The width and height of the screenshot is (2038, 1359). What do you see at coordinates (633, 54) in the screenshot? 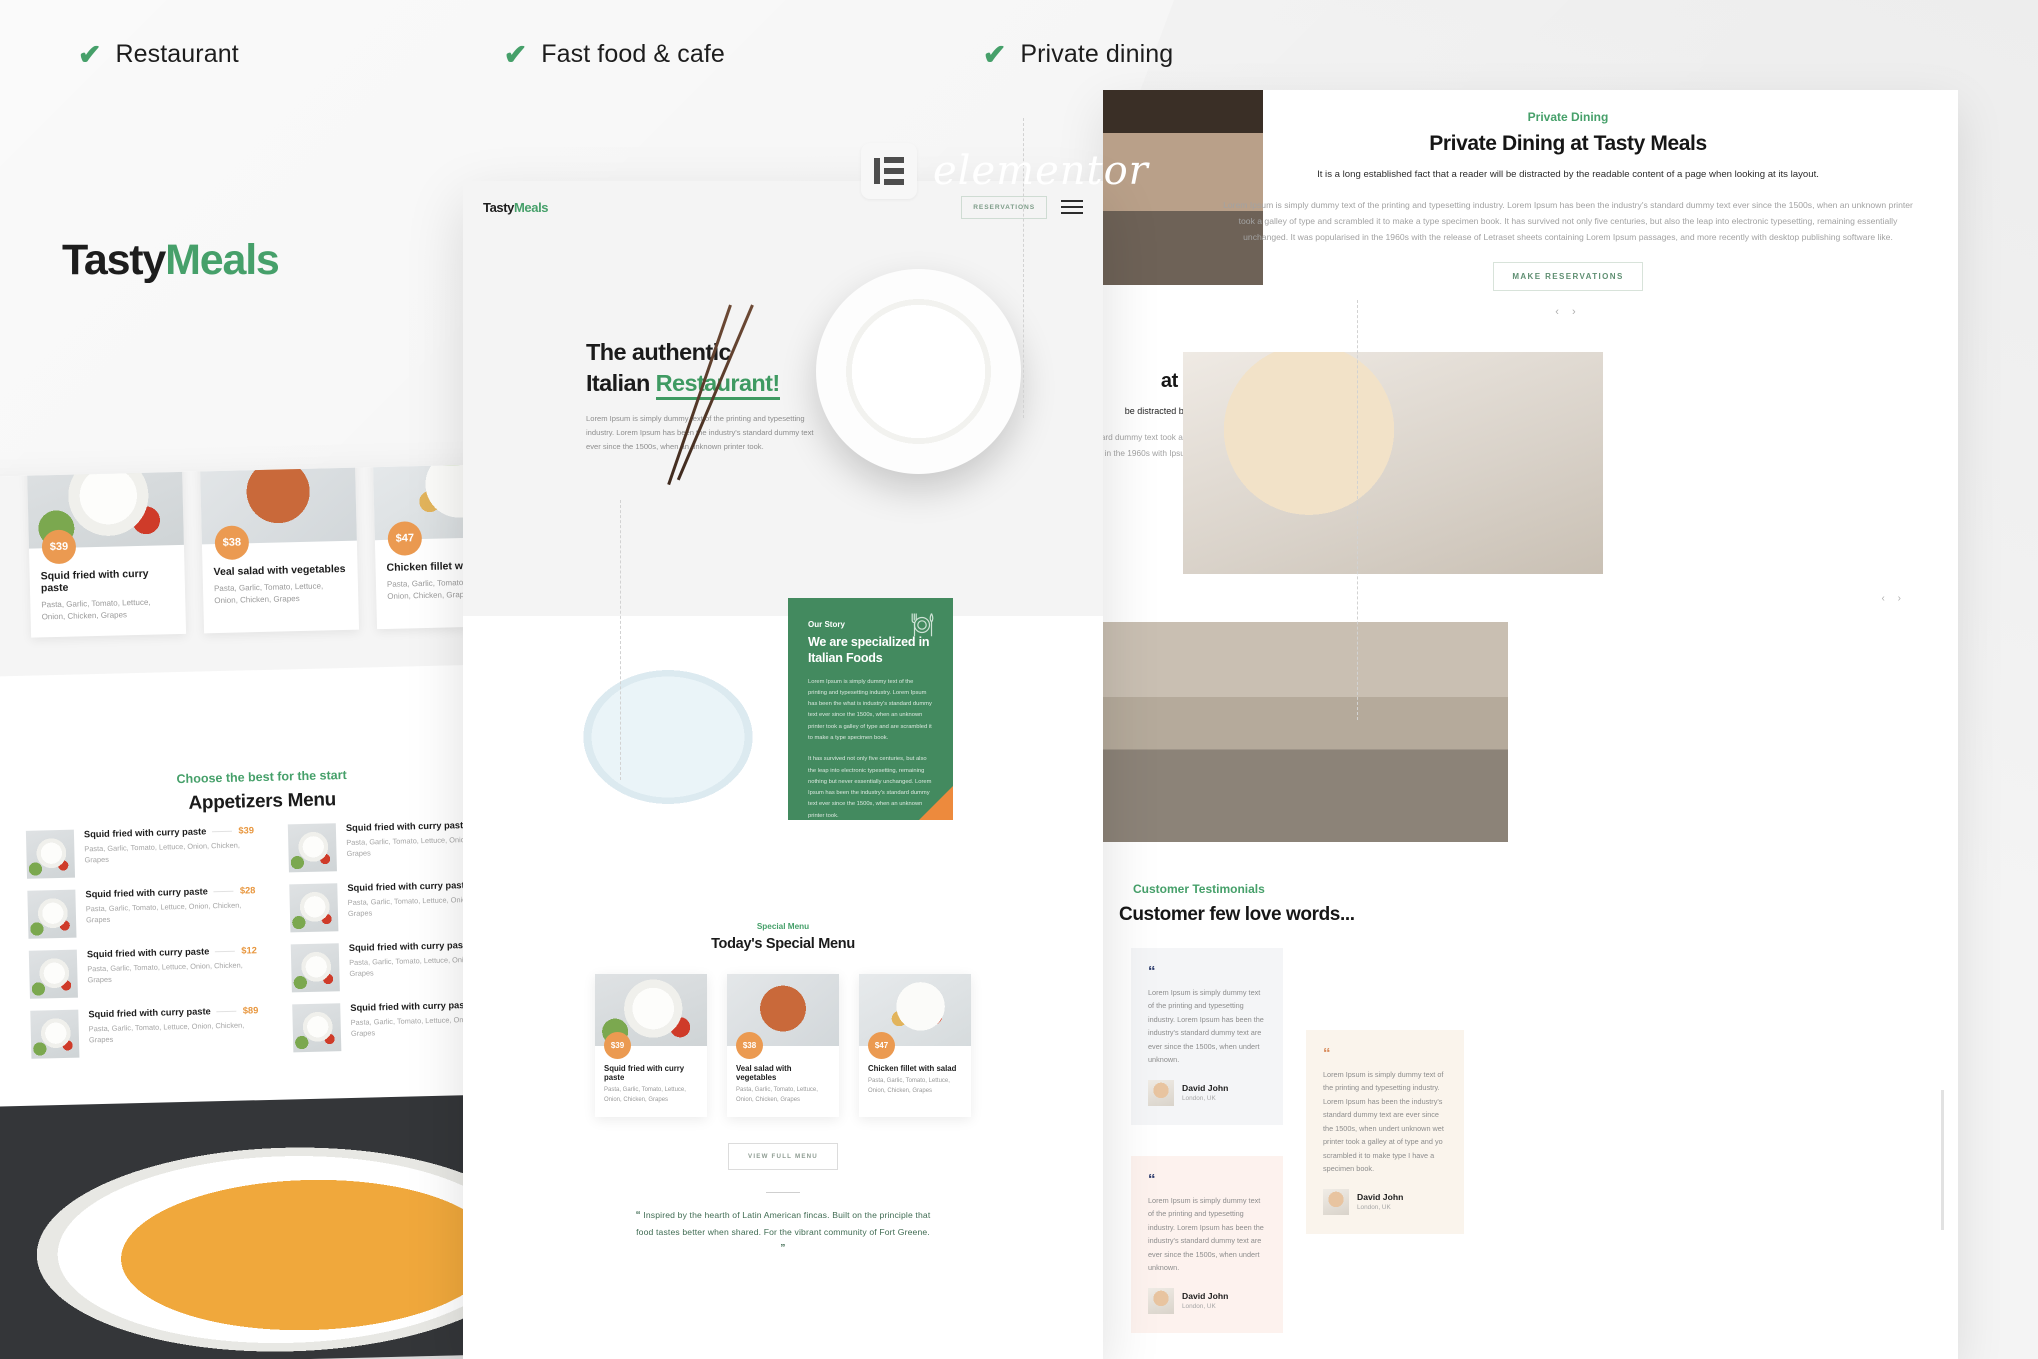
I see `feature-label: Fast food & cafe` at bounding box center [633, 54].